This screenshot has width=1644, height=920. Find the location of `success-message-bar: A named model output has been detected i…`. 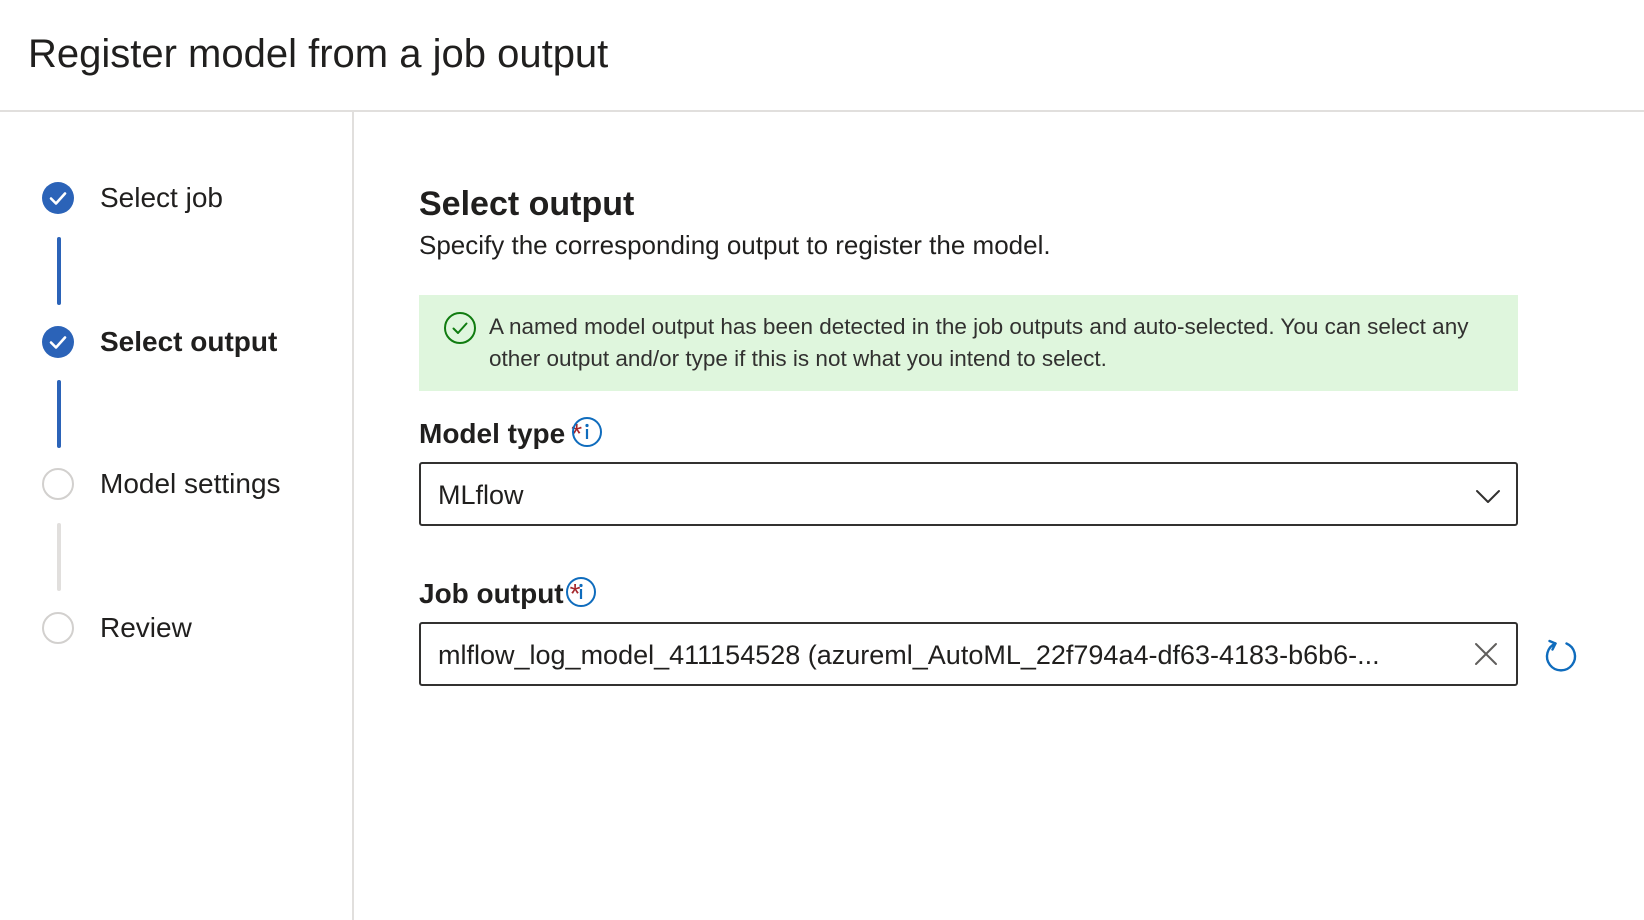

success-message-bar: A named model output has been detected i… is located at coordinates (968, 343).